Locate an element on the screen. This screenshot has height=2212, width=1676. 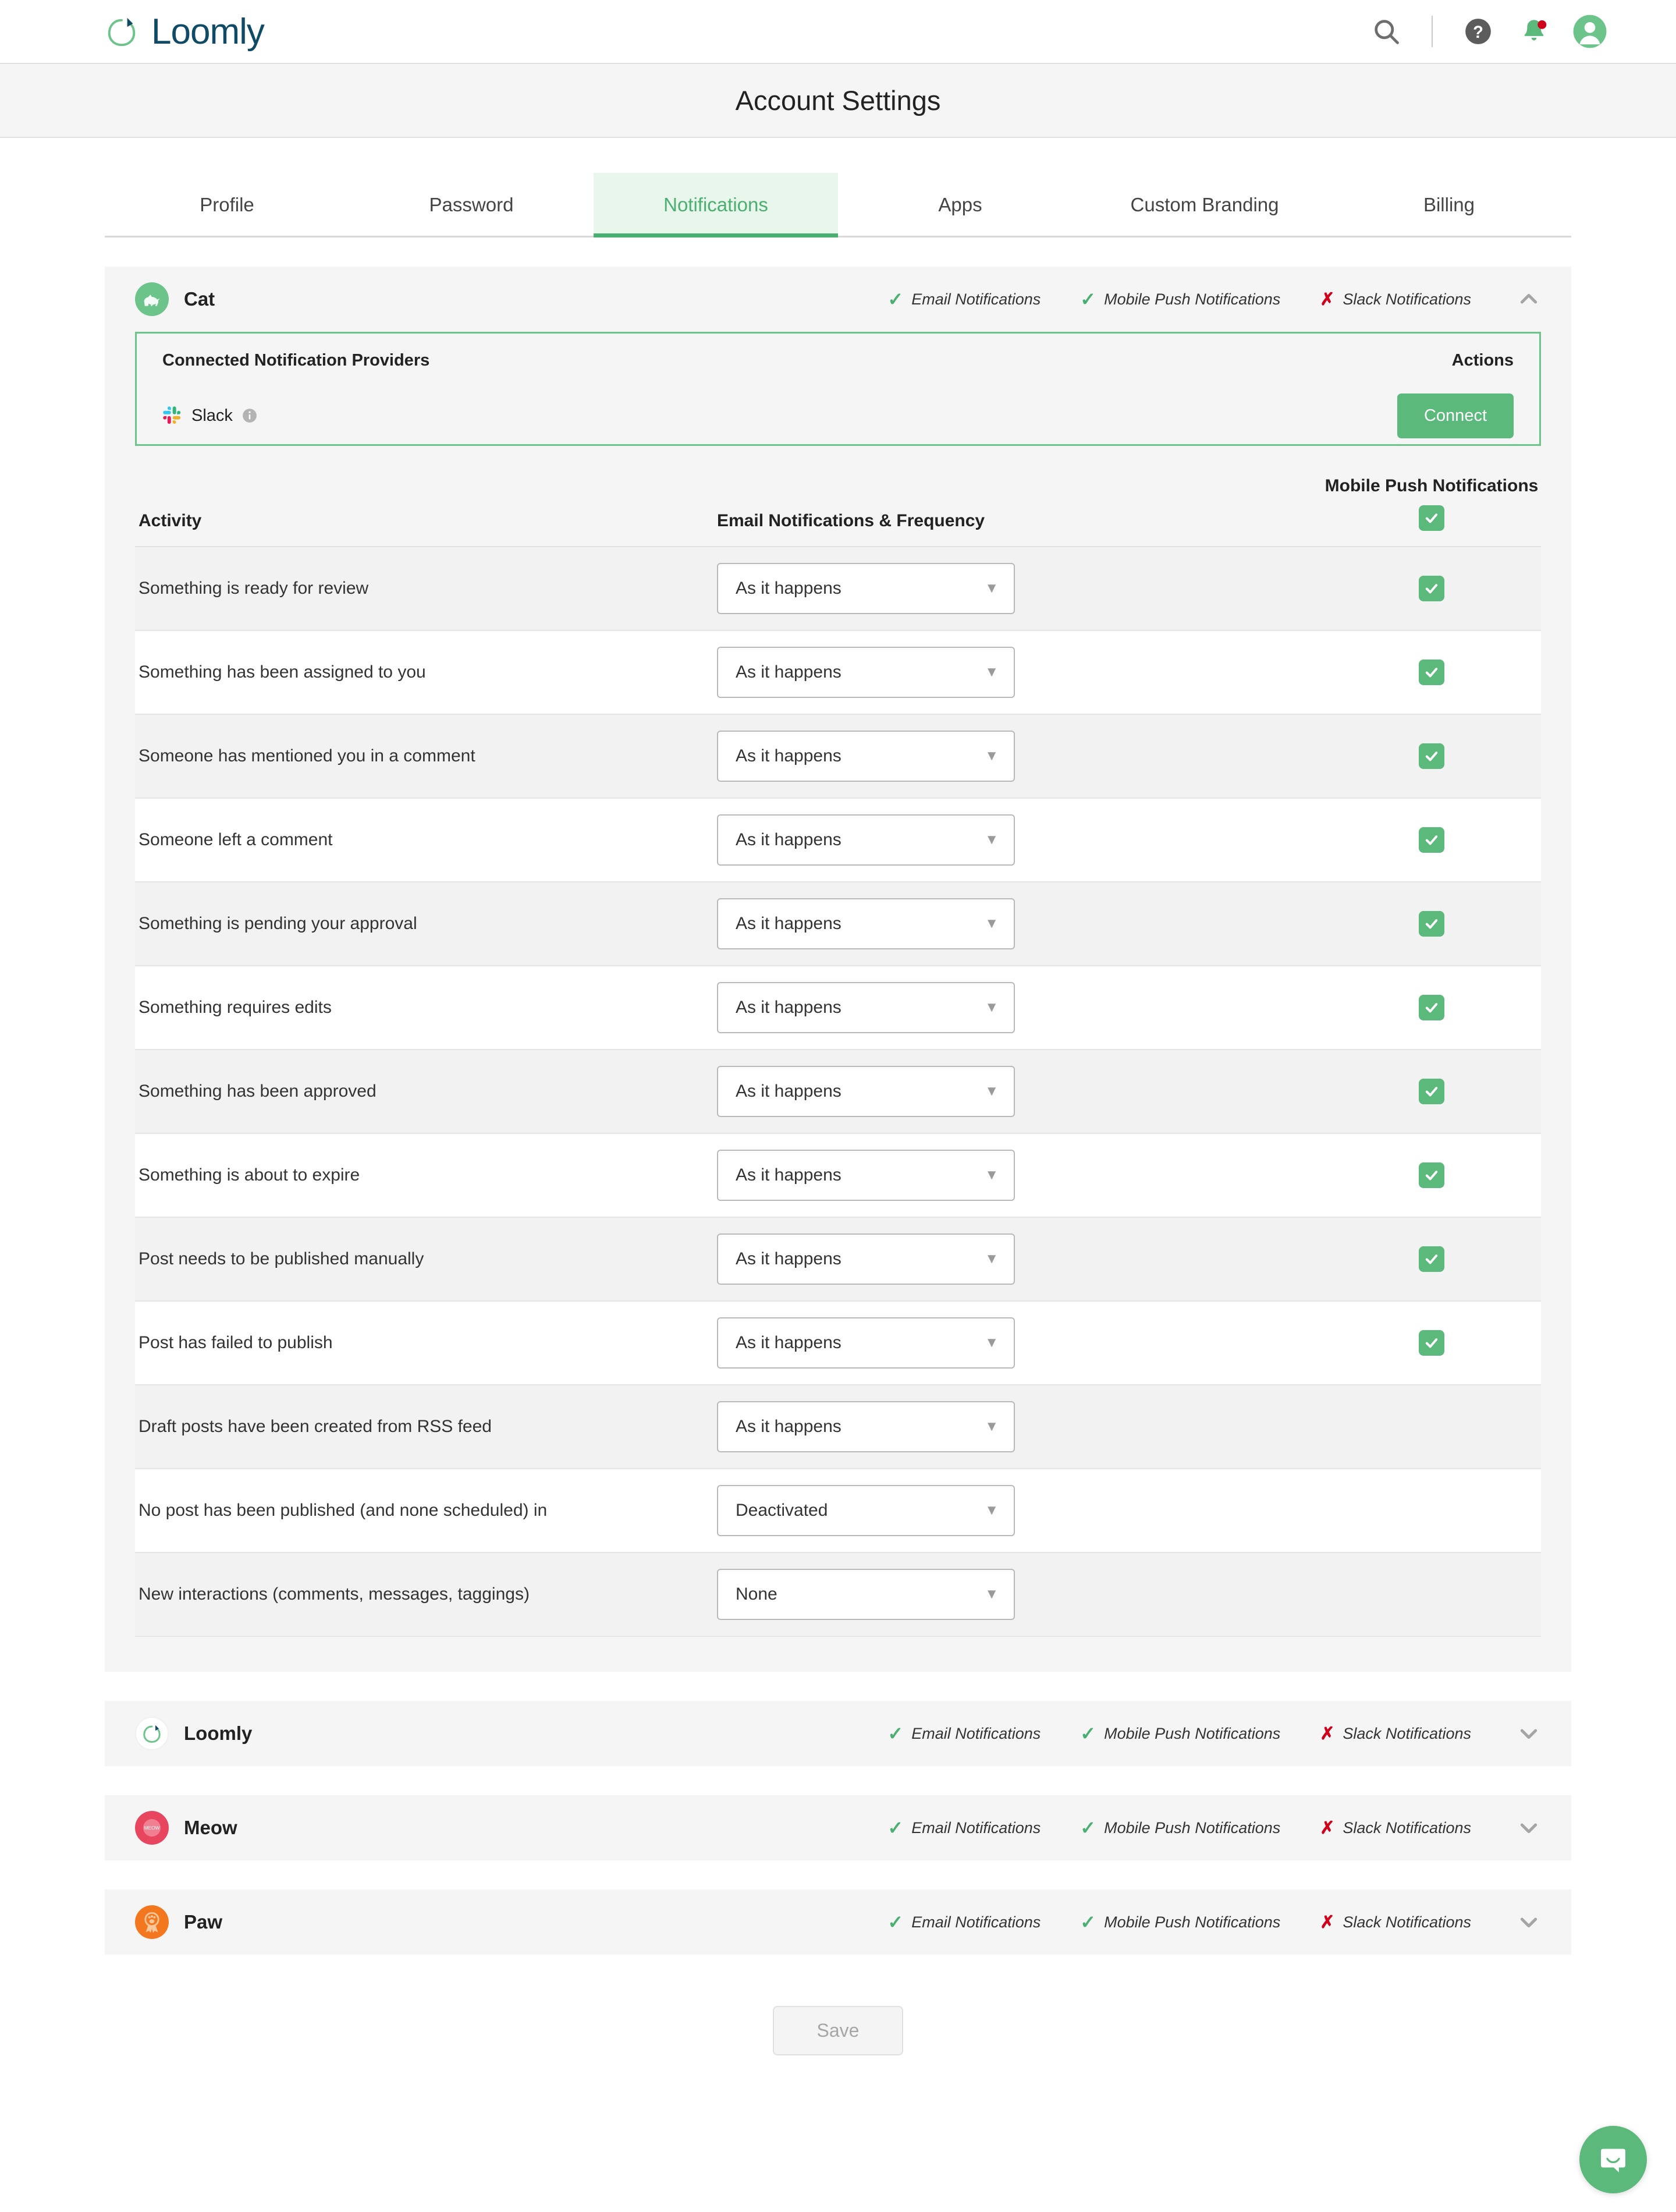
save-section: Save is located at coordinates (838, 2025).